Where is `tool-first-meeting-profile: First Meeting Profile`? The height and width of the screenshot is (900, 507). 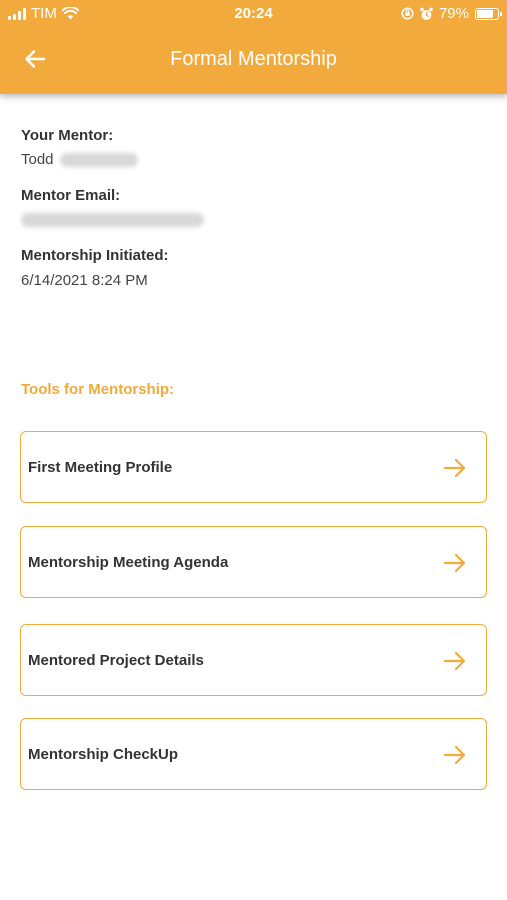
tool-first-meeting-profile: First Meeting Profile is located at coordinates (253, 467).